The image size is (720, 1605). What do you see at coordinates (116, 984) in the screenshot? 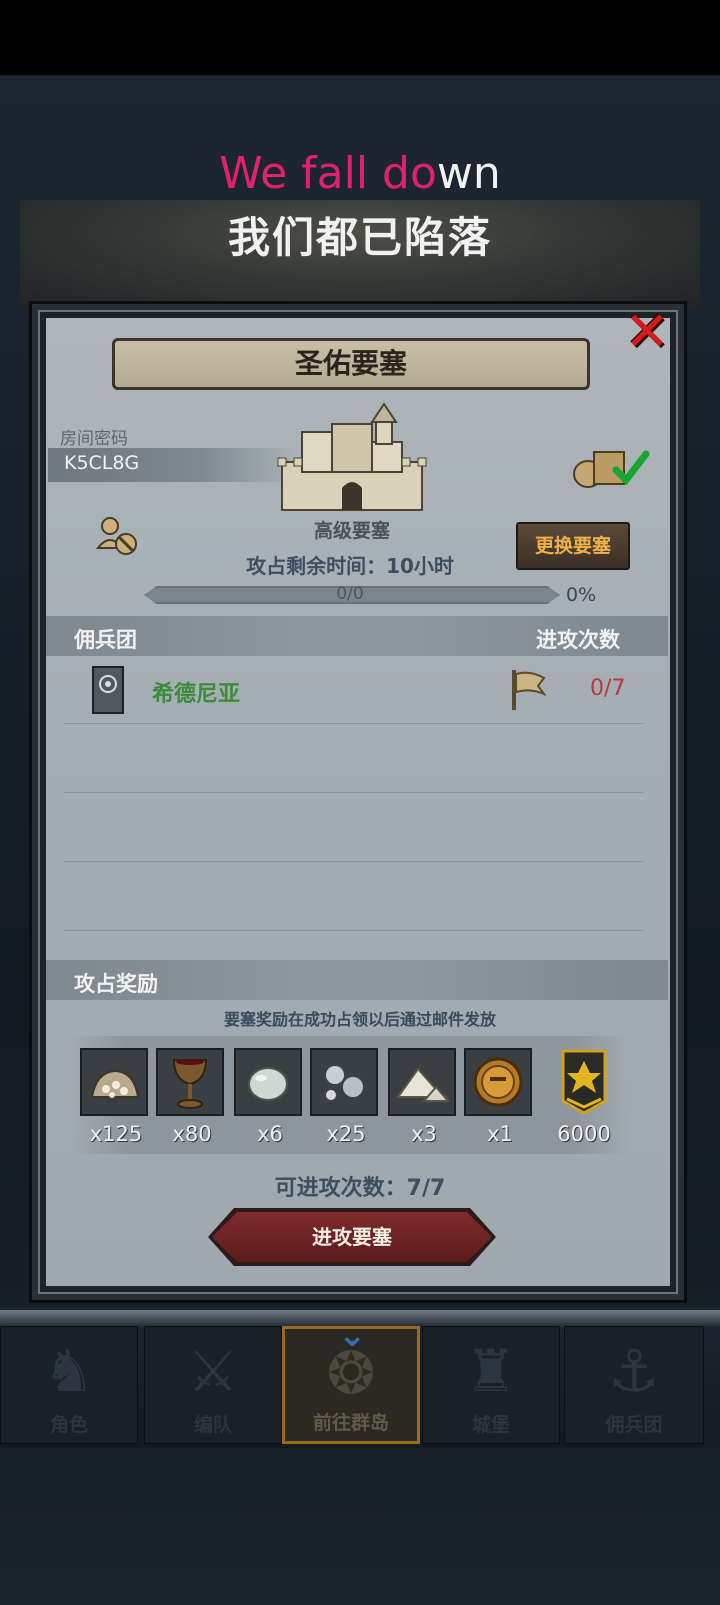
I see `reward-header: 攻占奖励` at bounding box center [116, 984].